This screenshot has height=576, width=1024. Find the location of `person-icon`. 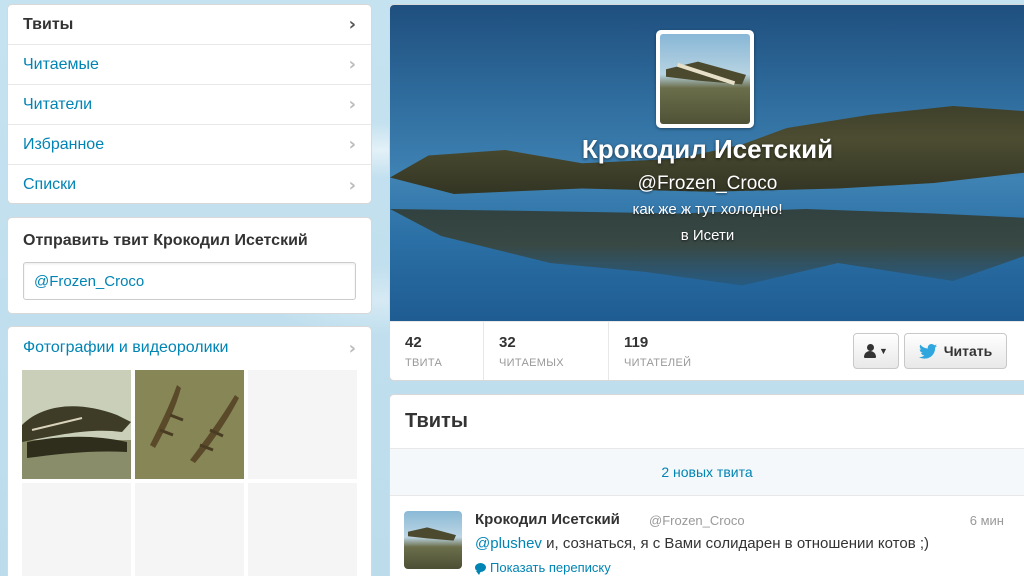

person-icon is located at coordinates (870, 351).